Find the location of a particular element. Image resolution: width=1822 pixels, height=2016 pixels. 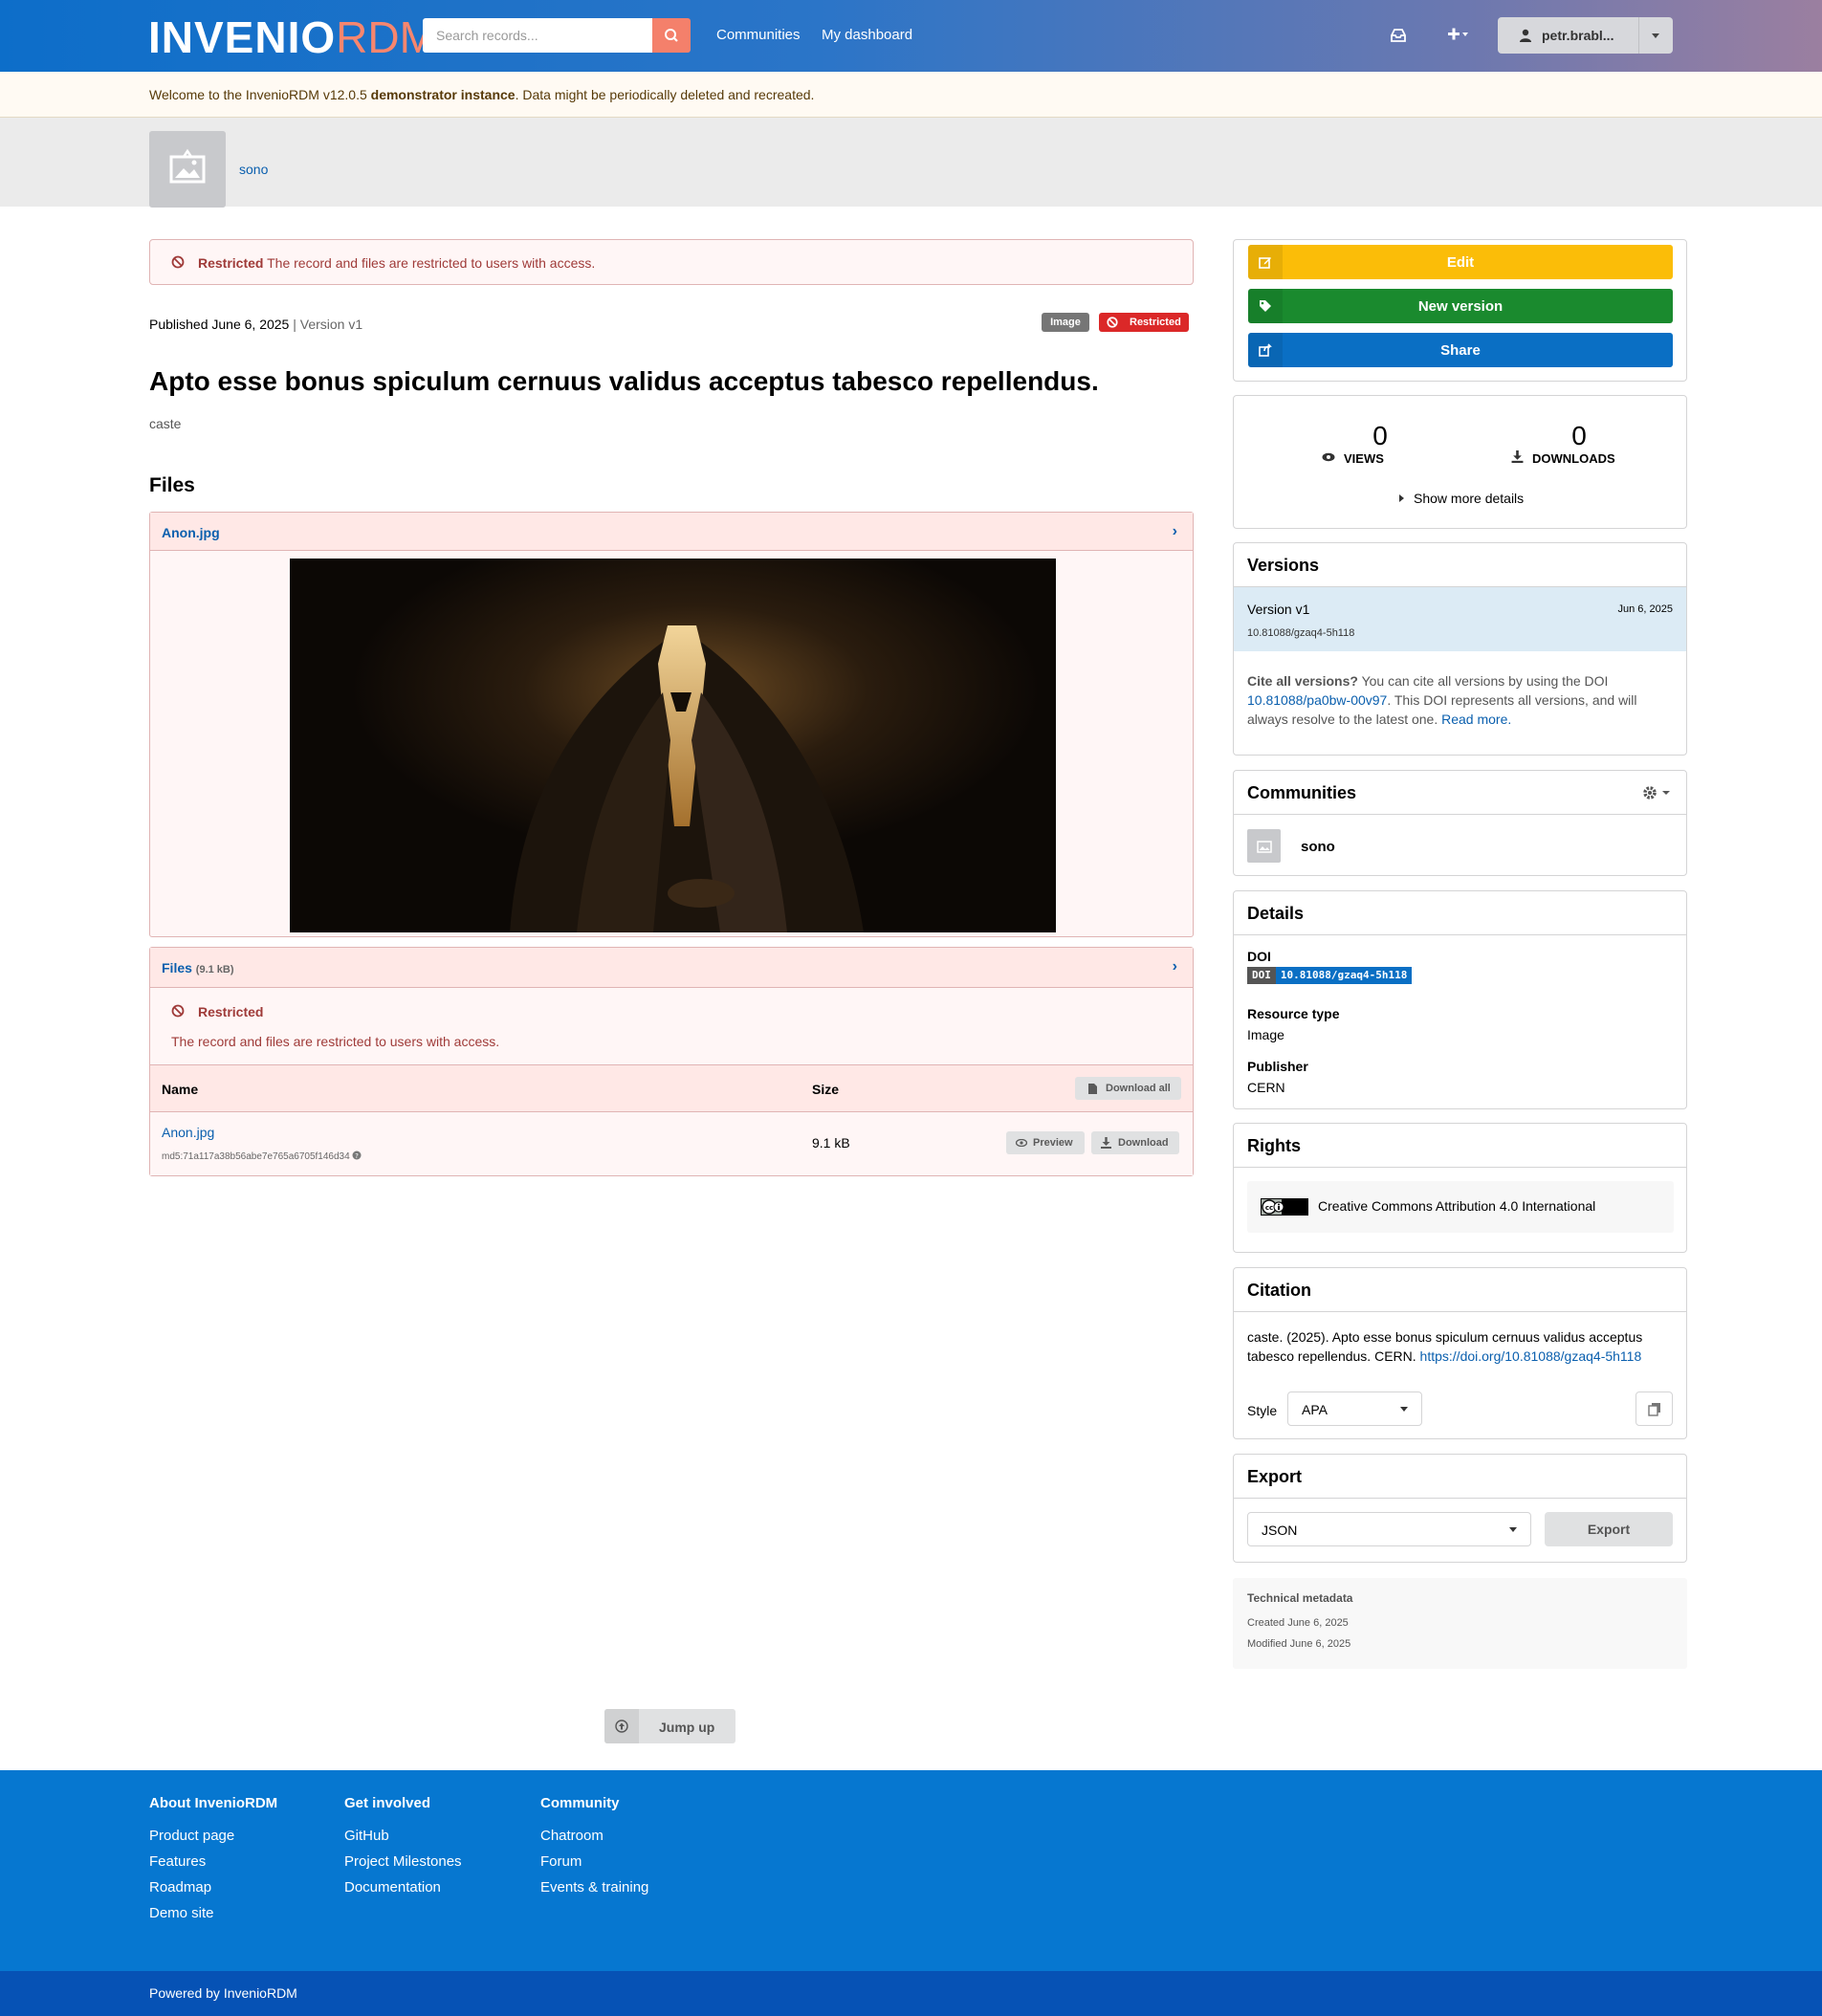

footer-link-events: Events & training is located at coordinates (594, 1887).